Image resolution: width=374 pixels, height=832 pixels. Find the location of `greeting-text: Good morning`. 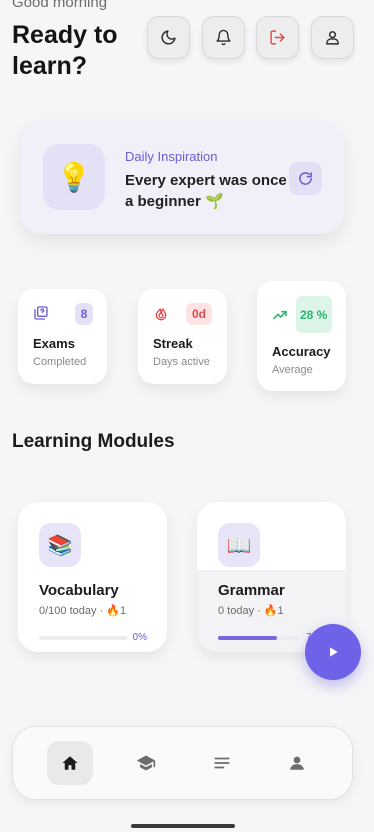

greeting-text: Good morning is located at coordinates (60, 5).